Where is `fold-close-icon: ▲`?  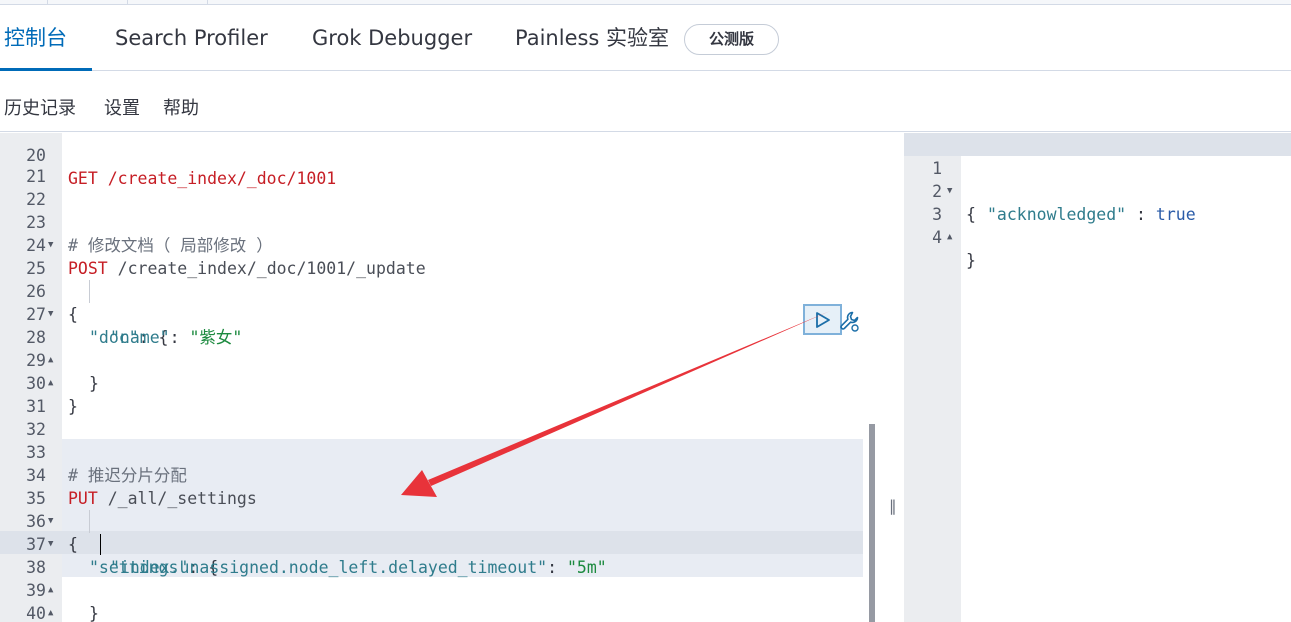
fold-close-icon: ▲ is located at coordinates (949, 237).